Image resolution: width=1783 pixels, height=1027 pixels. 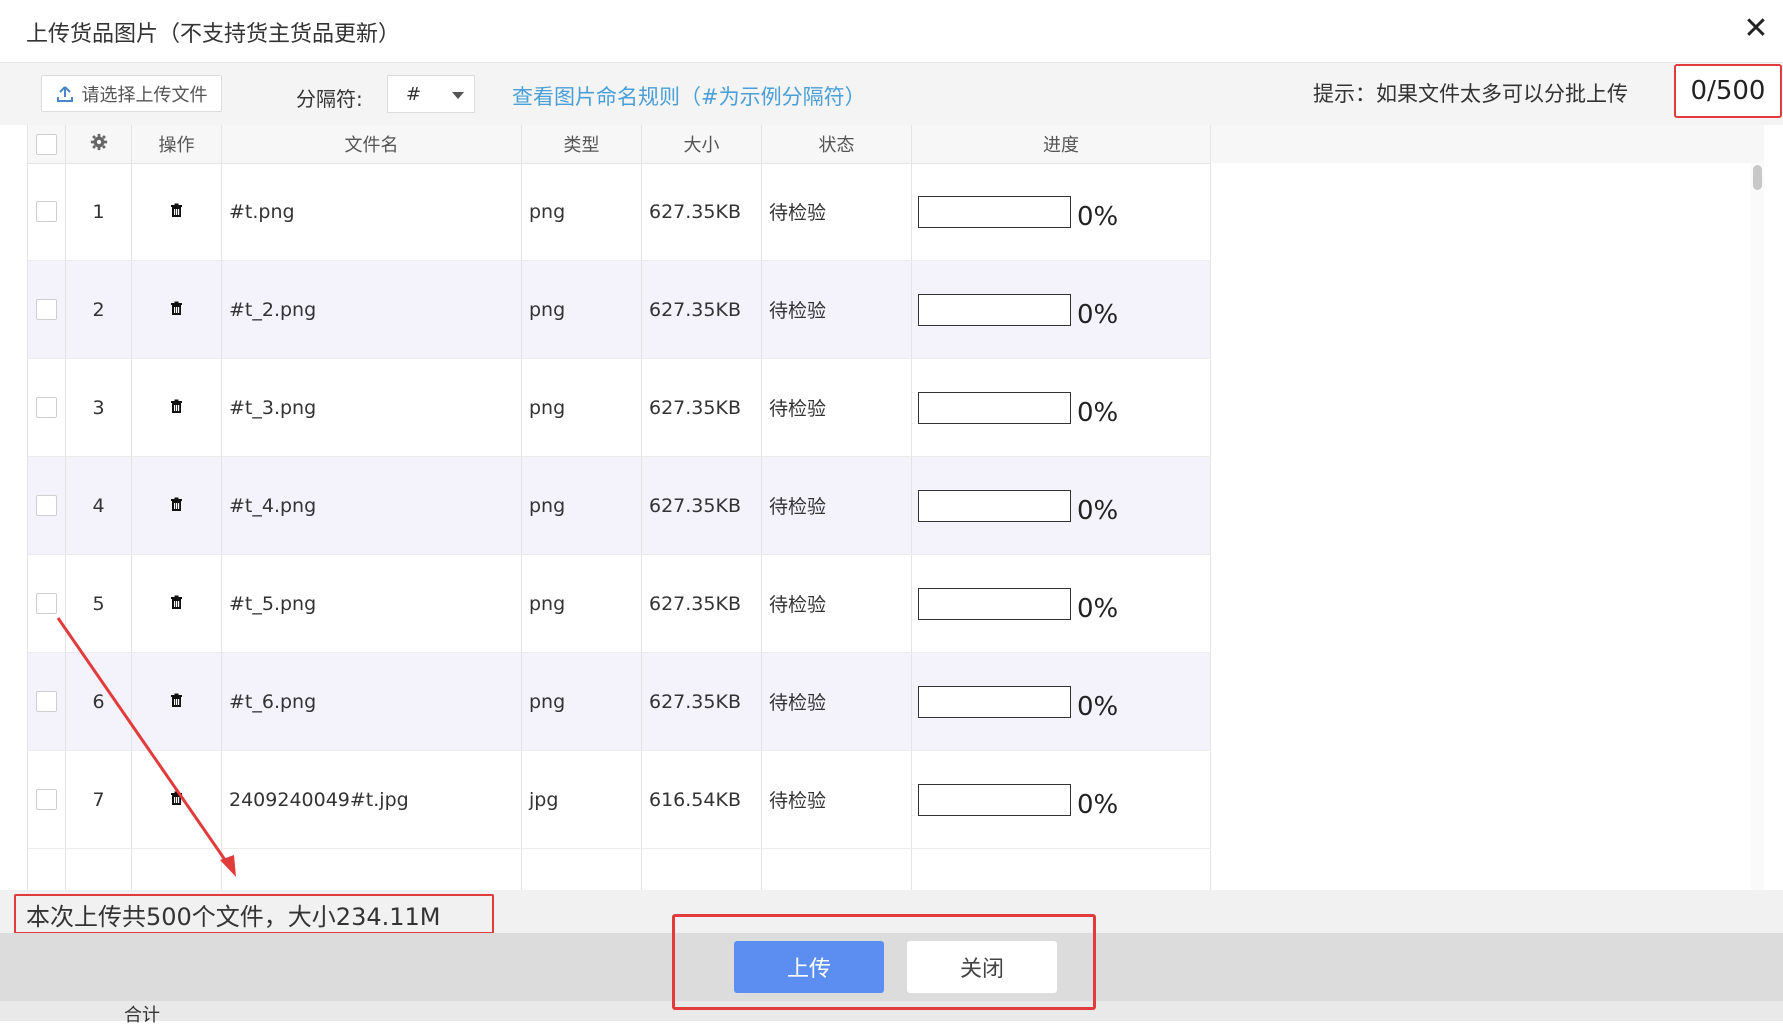 I want to click on table-row: 4 #t_4.png png 627.35KB 待检验 0%, so click(x=619, y=506).